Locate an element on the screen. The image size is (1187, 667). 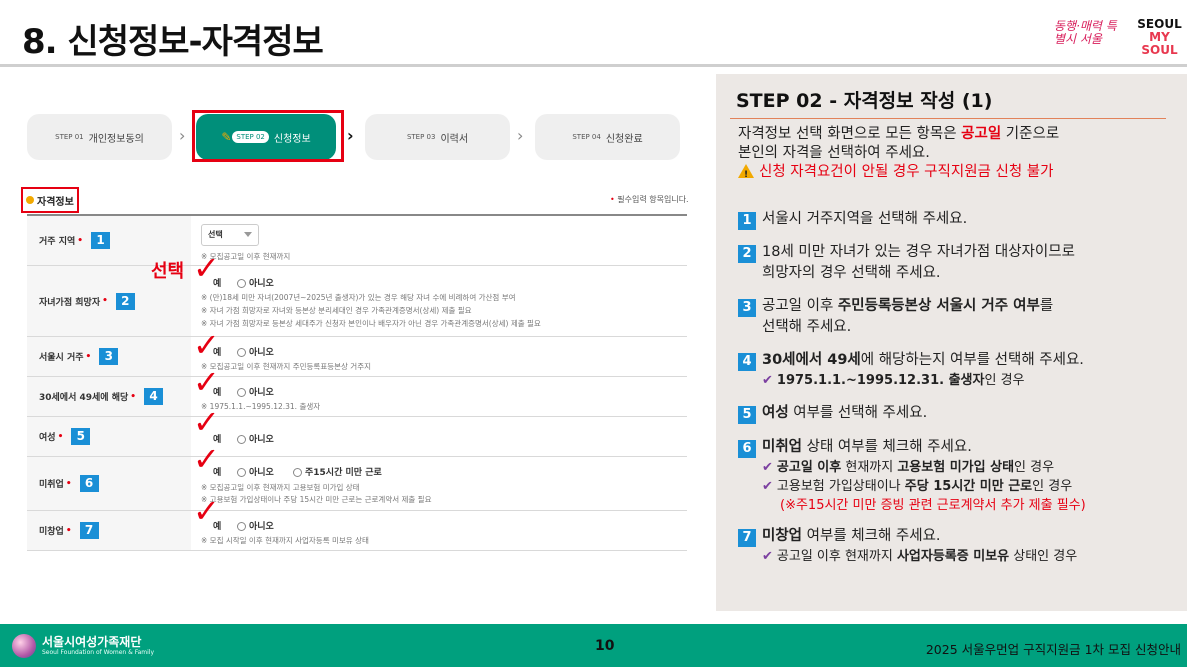
row-label: 여성 • 5 is located at coordinates (109, 436).